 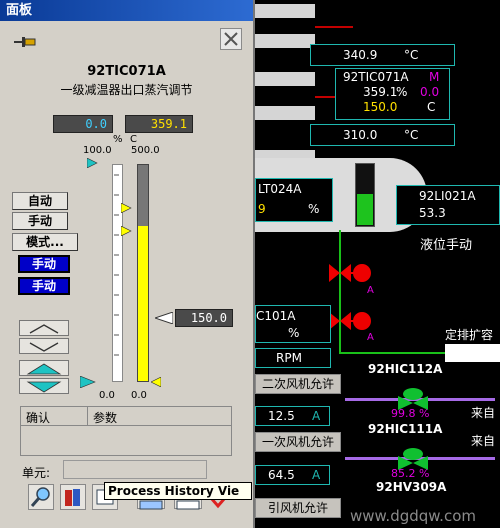 I want to click on unit: °C, so click(x=411, y=135).